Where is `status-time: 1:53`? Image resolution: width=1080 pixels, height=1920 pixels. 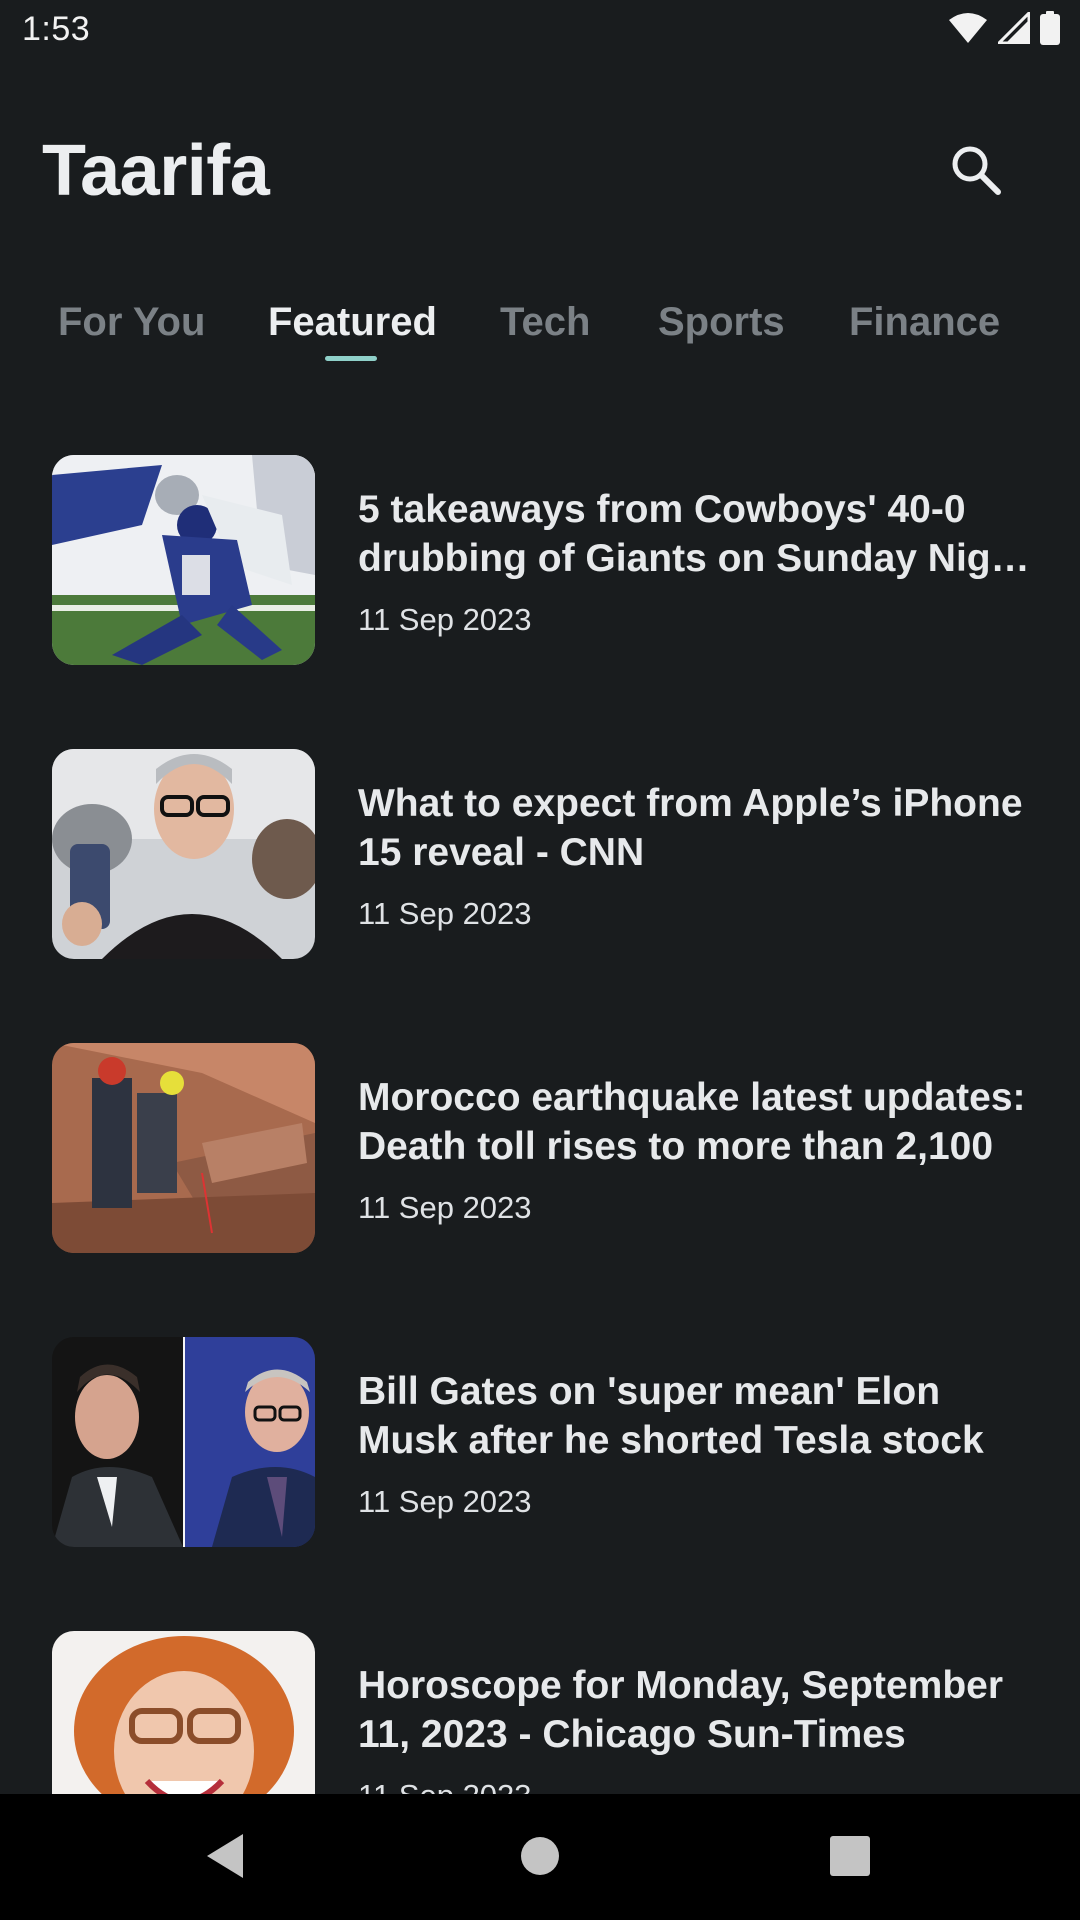 status-time: 1:53 is located at coordinates (56, 29).